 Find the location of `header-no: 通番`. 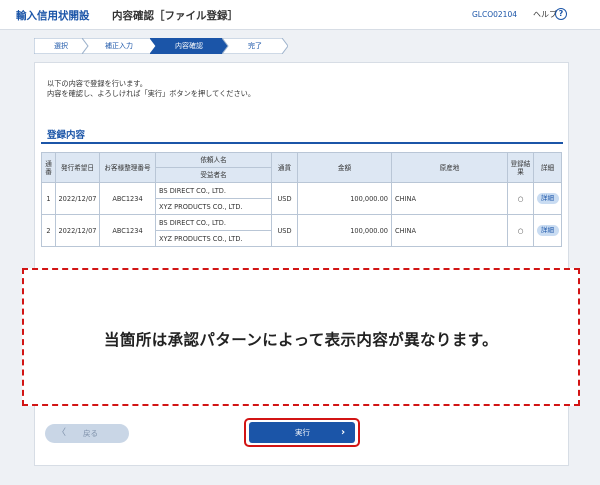

header-no: 通番 is located at coordinates (48, 167).